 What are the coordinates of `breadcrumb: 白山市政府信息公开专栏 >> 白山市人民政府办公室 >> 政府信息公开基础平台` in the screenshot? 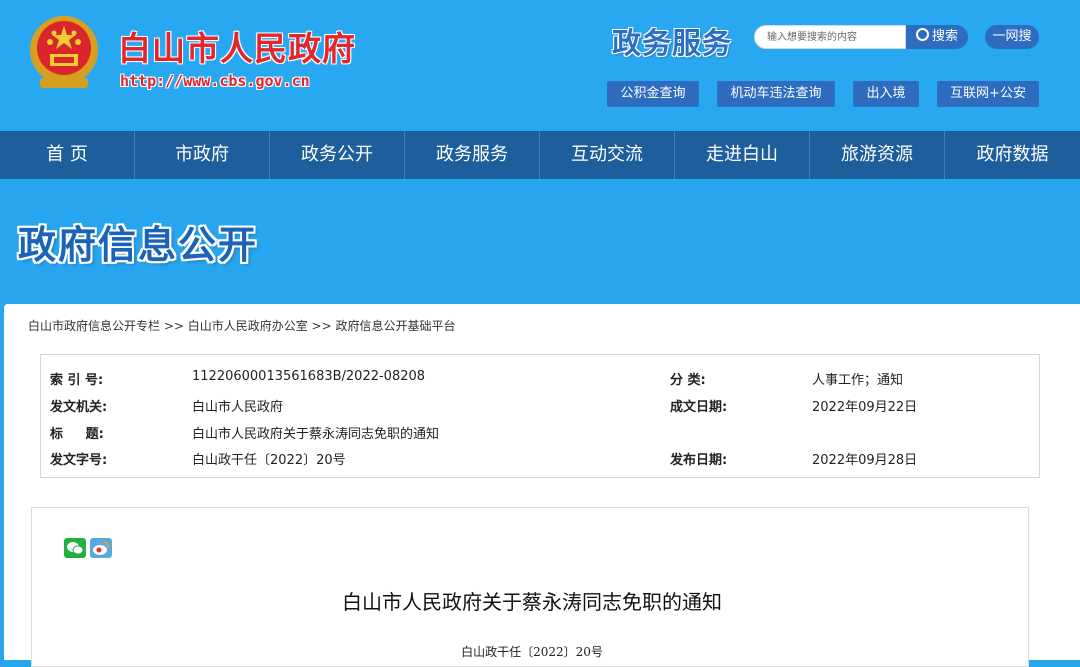 It's located at (241, 325).